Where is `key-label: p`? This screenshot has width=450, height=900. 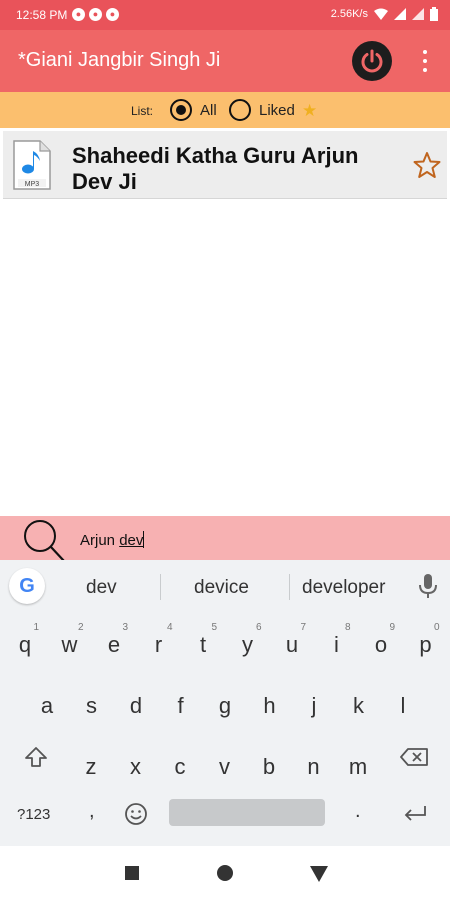
key-label: p is located at coordinates (425, 644).